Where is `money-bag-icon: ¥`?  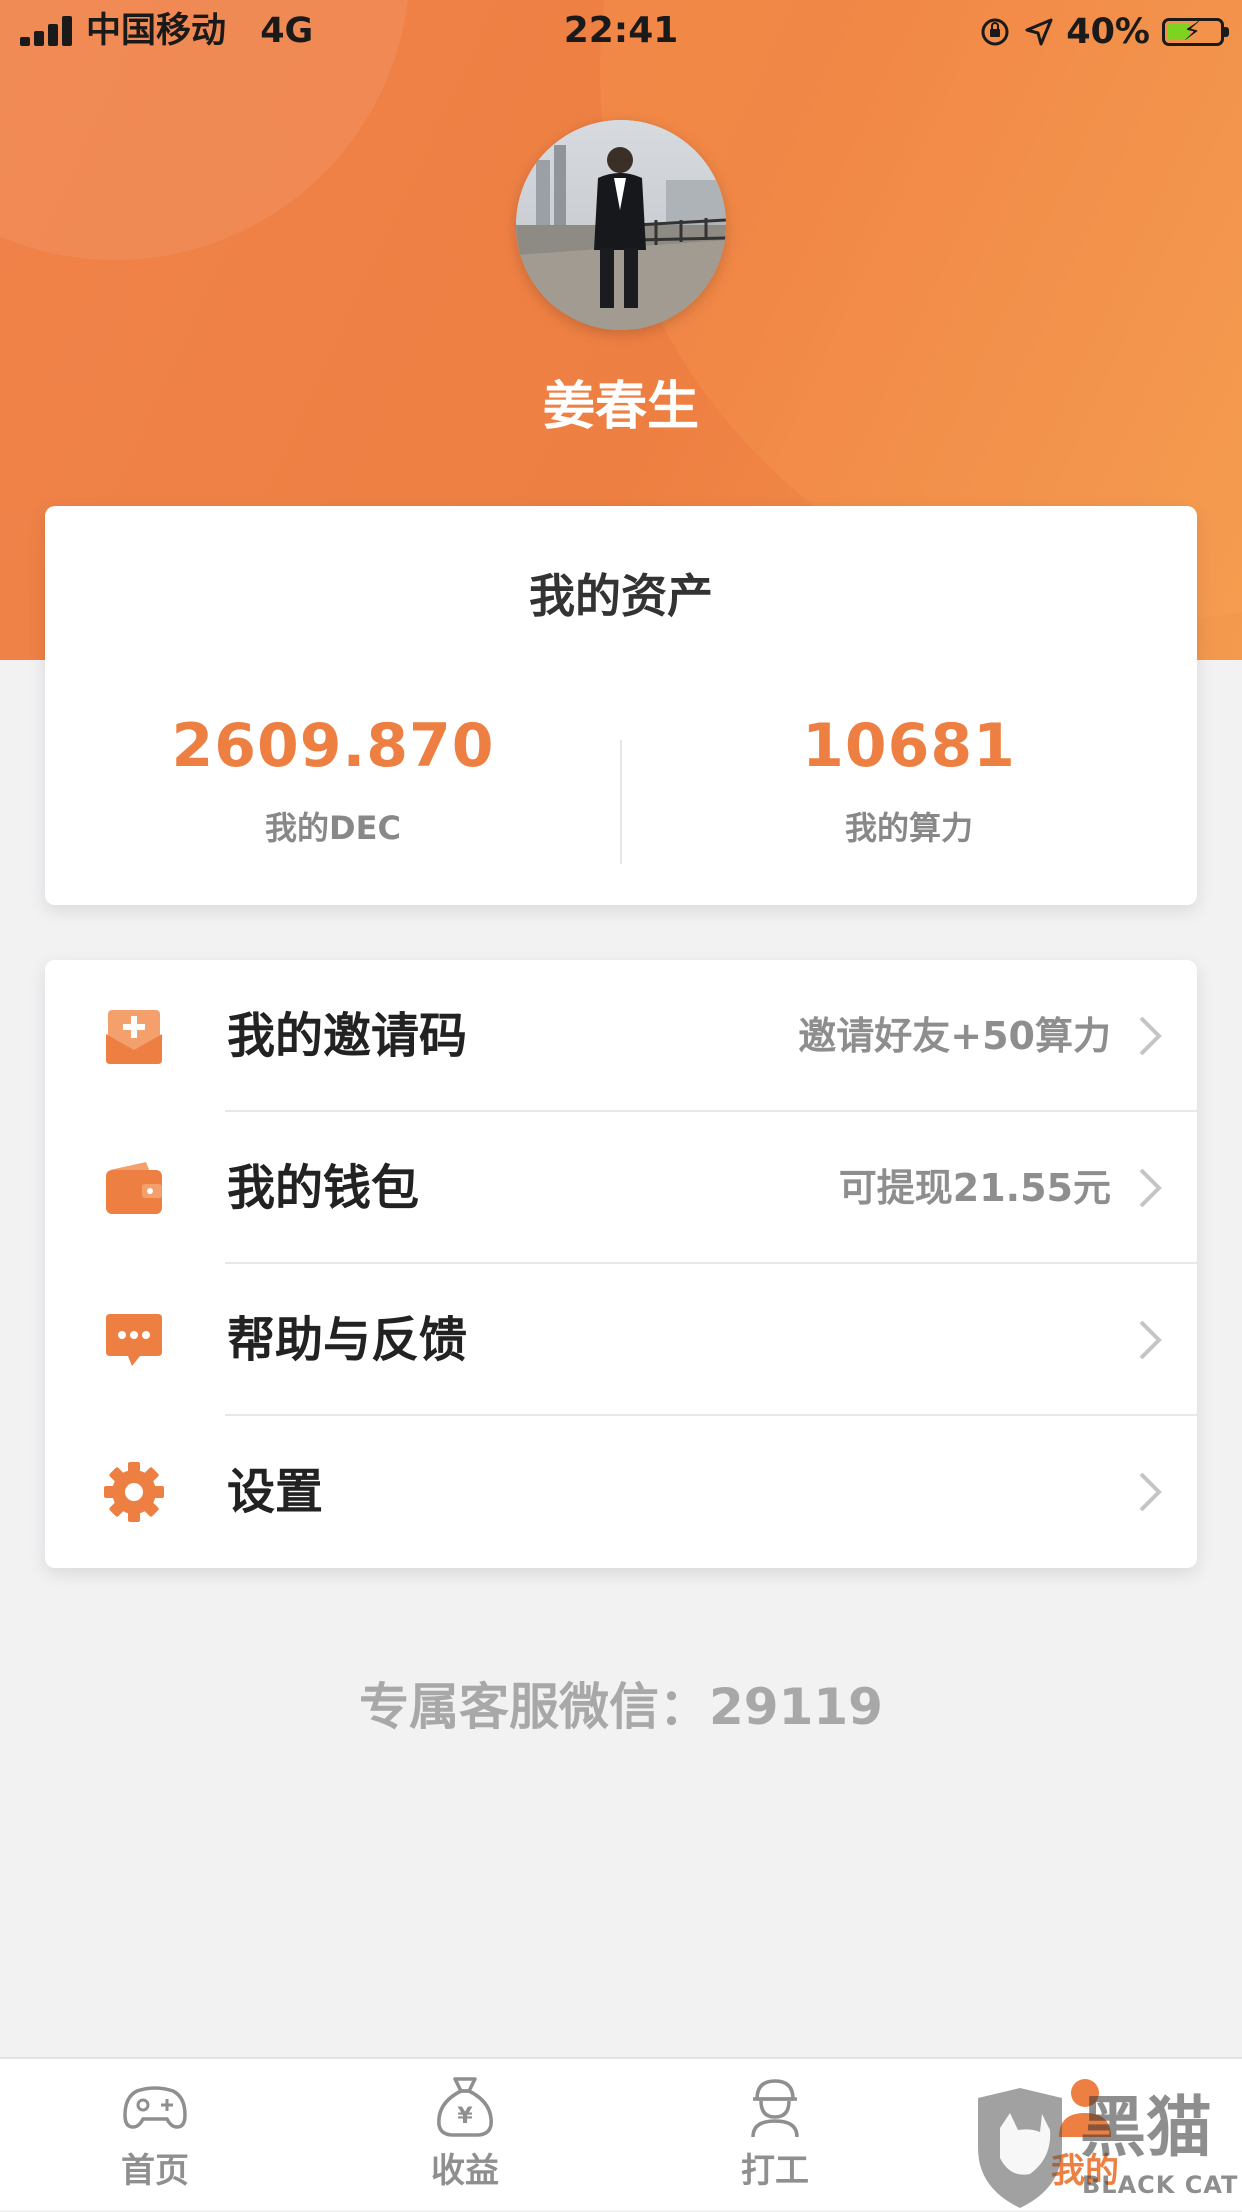
money-bag-icon: ¥ is located at coordinates (465, 2107).